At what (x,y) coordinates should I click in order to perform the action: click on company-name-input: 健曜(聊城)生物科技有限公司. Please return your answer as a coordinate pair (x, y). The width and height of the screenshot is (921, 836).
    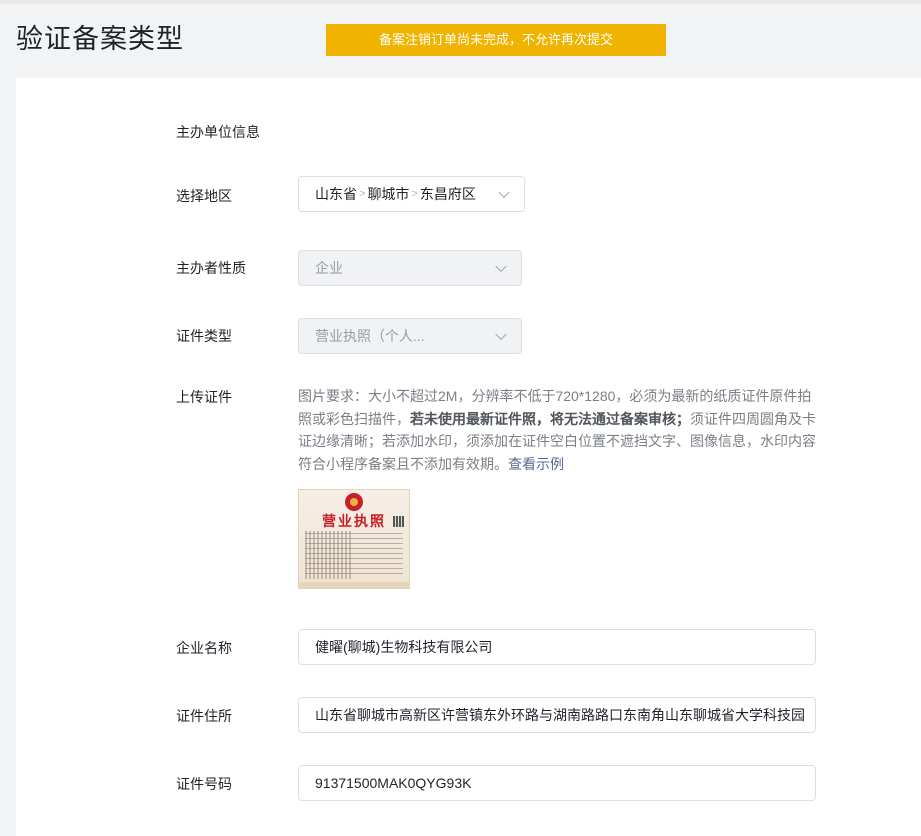
    Looking at the image, I should click on (557, 647).